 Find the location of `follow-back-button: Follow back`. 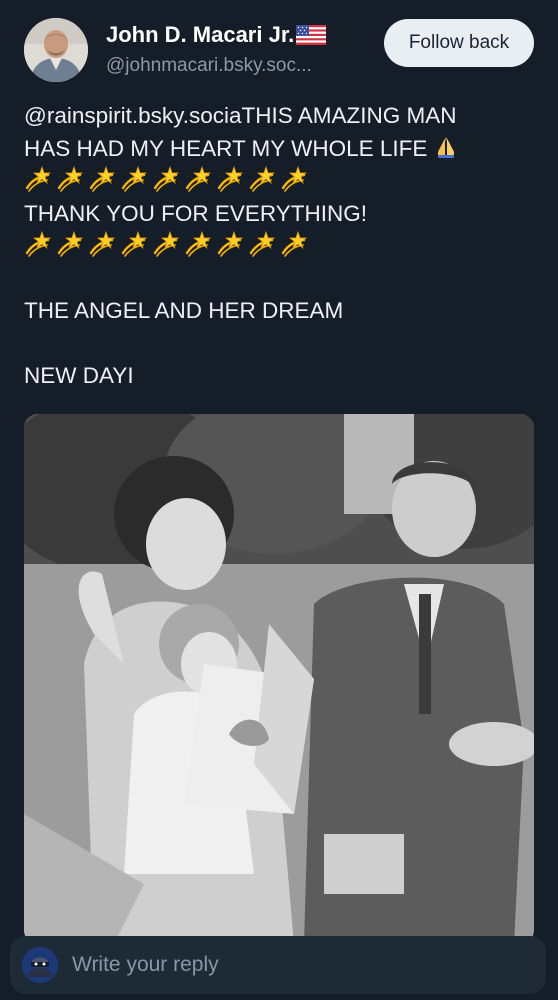

follow-back-button: Follow back is located at coordinates (459, 43).